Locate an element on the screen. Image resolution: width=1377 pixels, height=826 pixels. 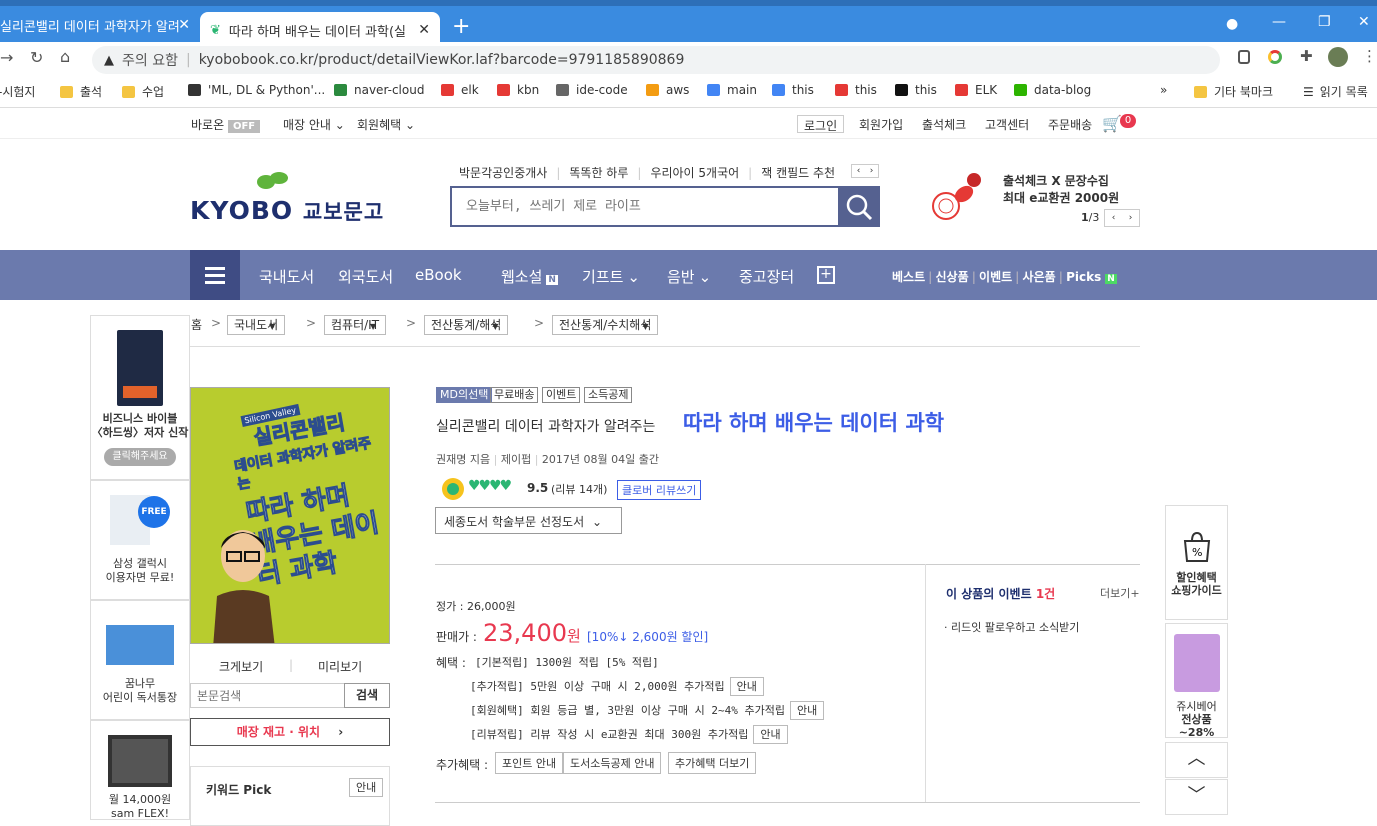
keyword-info-button: 안내 is located at coordinates (366, 787).